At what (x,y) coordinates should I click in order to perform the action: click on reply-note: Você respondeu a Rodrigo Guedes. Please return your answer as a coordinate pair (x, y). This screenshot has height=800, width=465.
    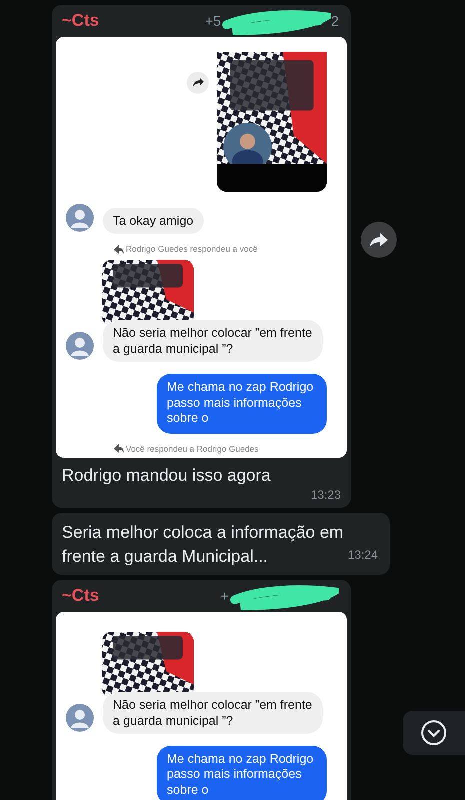
    Looking at the image, I should click on (192, 449).